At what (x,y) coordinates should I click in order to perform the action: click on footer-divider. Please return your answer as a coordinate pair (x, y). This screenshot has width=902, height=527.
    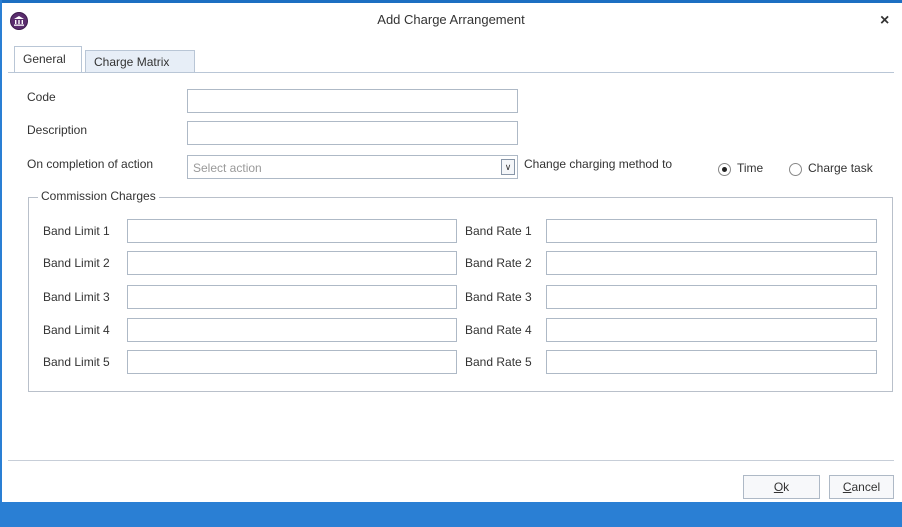
    Looking at the image, I should click on (451, 460).